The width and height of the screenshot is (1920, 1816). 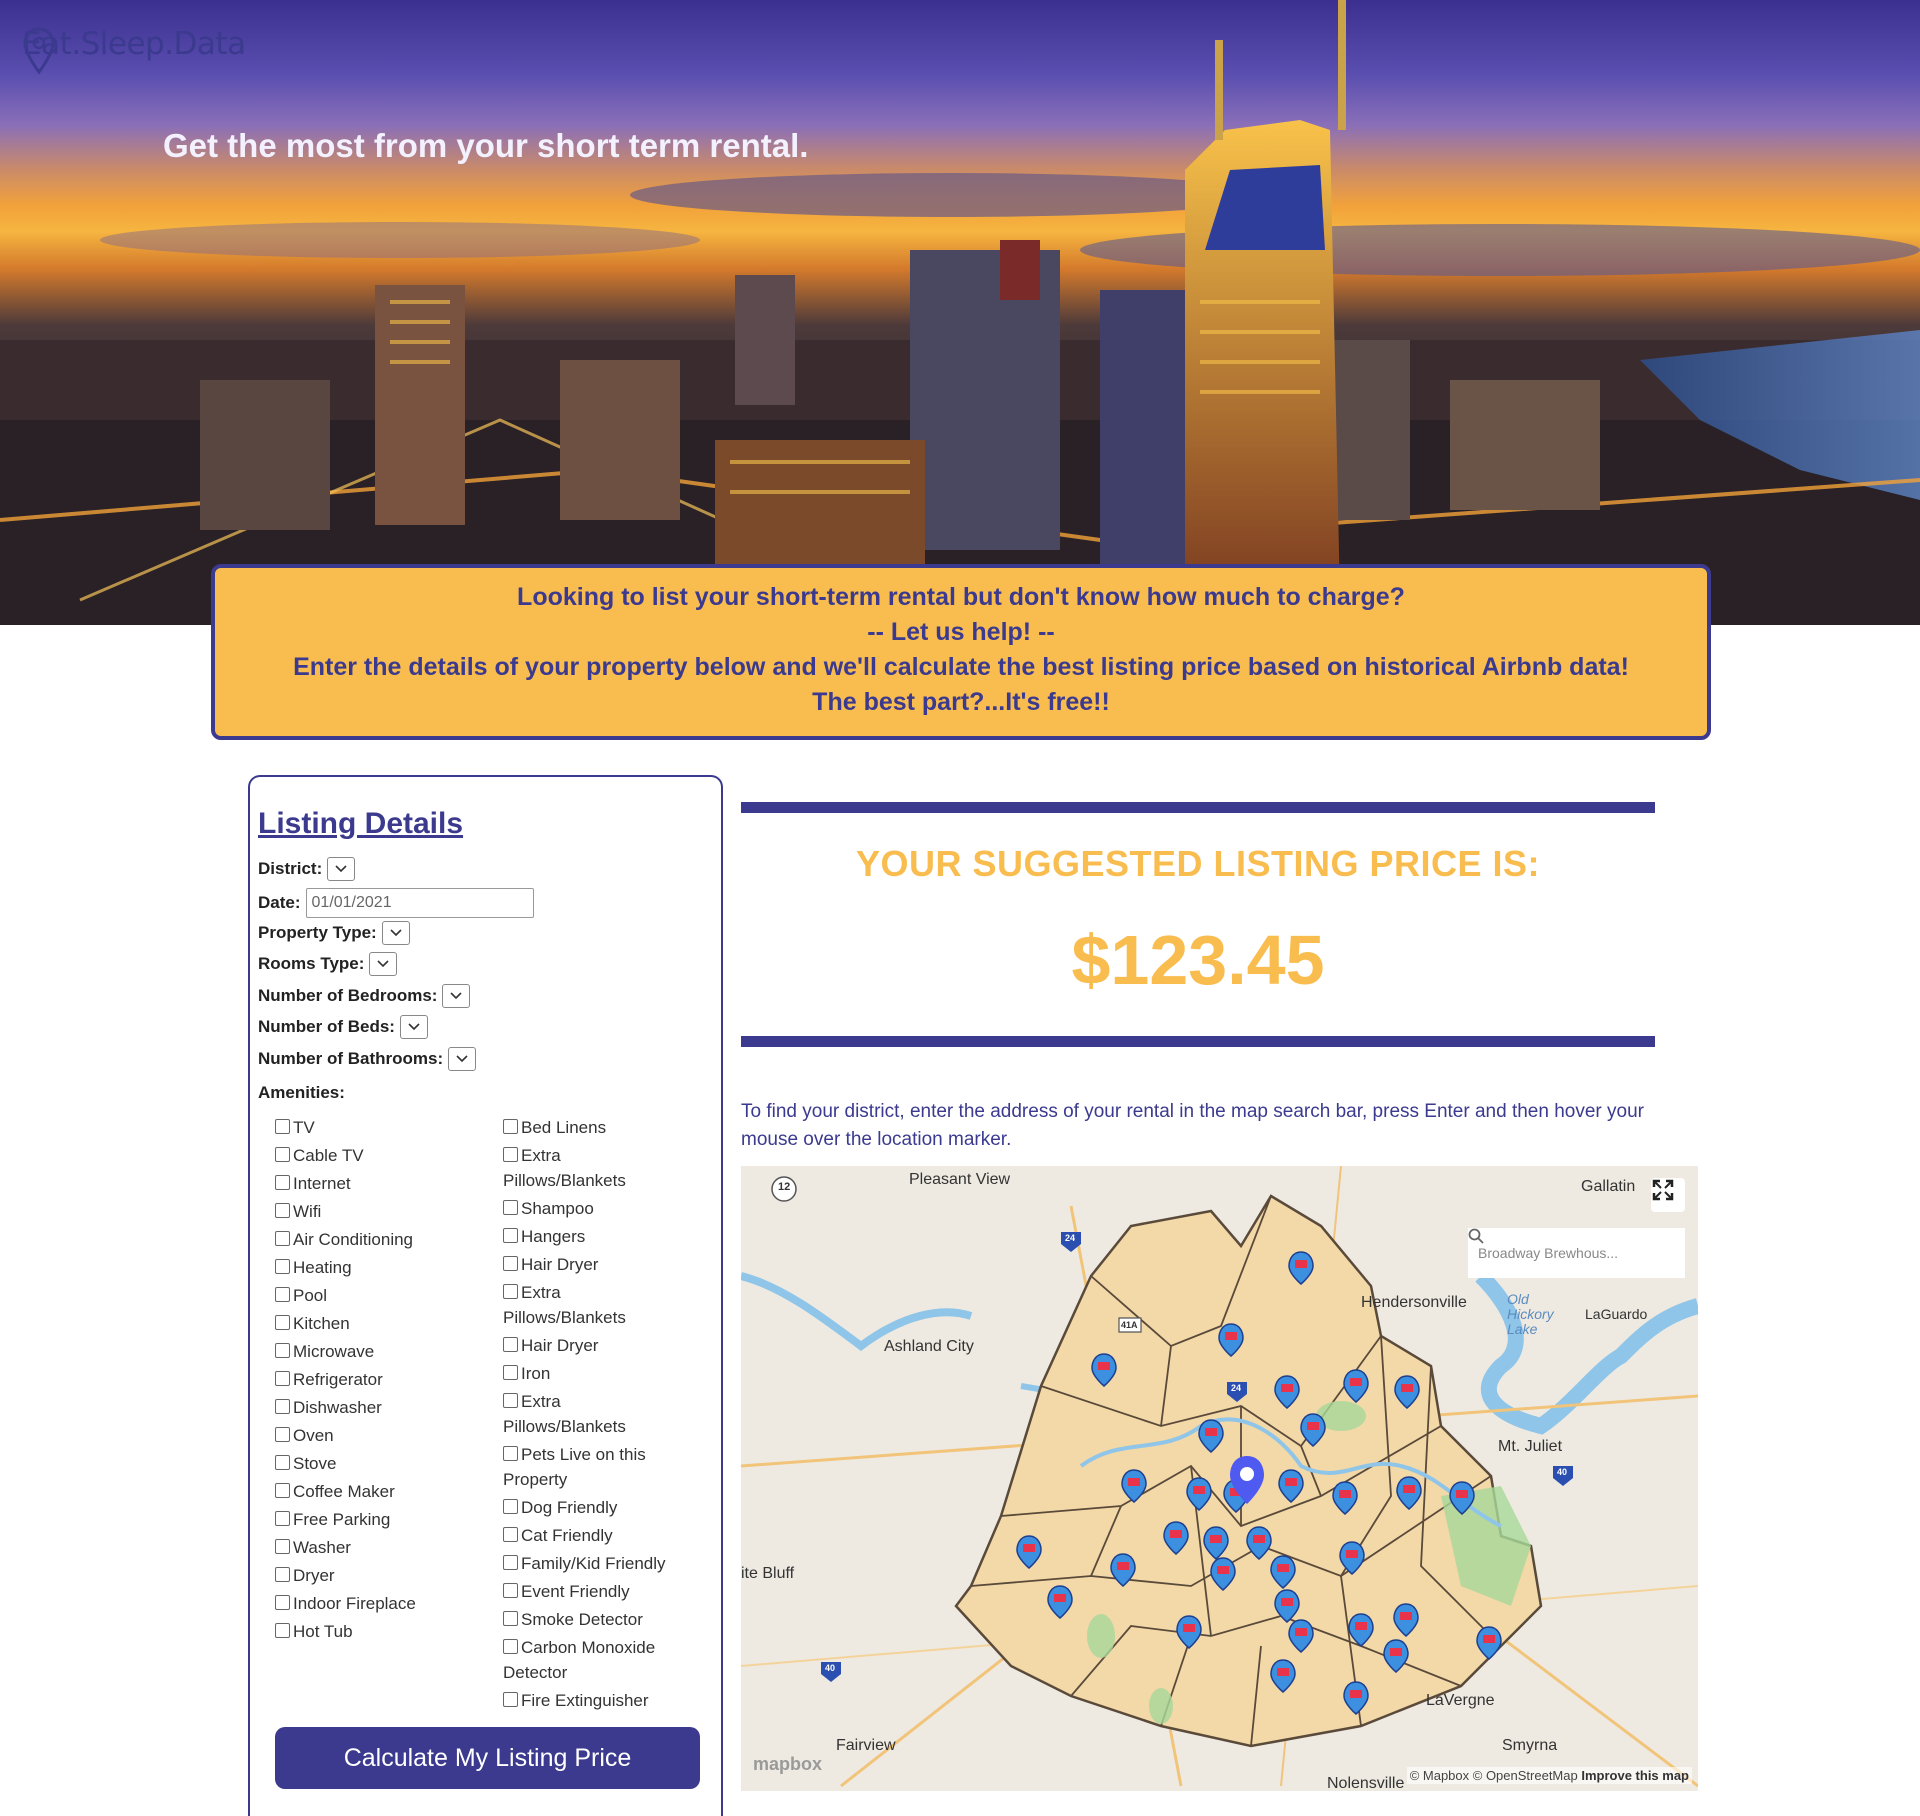 What do you see at coordinates (603, 1127) in the screenshot?
I see `amenity-checkbox: Bed Linens` at bounding box center [603, 1127].